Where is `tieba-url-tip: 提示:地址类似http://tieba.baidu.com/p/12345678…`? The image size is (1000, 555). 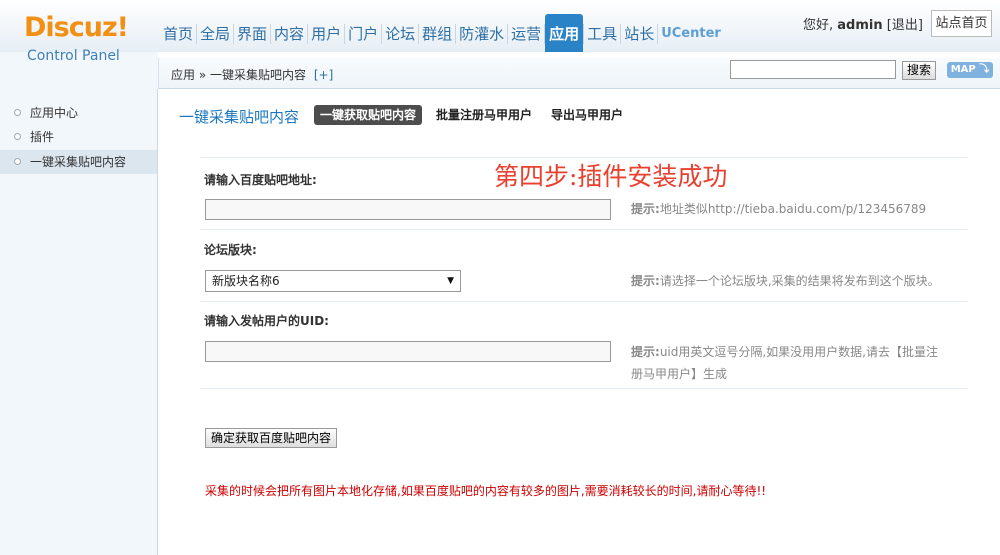 tieba-url-tip: 提示:地址类似http://tieba.baidu.com/p/12345678… is located at coordinates (778, 209).